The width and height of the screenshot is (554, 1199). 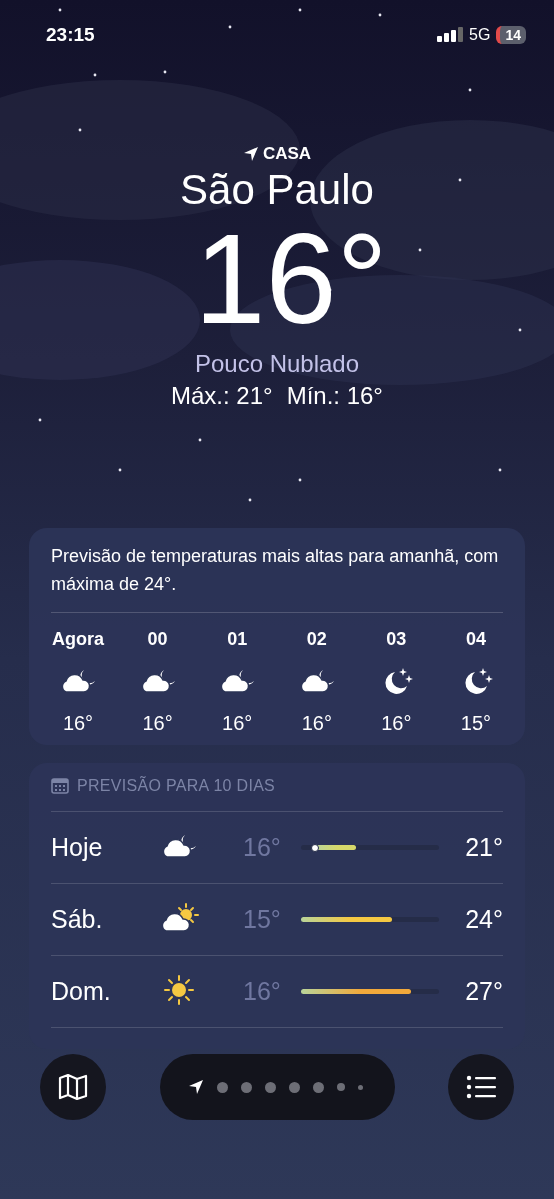 I want to click on high-temperature: 27°, so click(x=484, y=991).